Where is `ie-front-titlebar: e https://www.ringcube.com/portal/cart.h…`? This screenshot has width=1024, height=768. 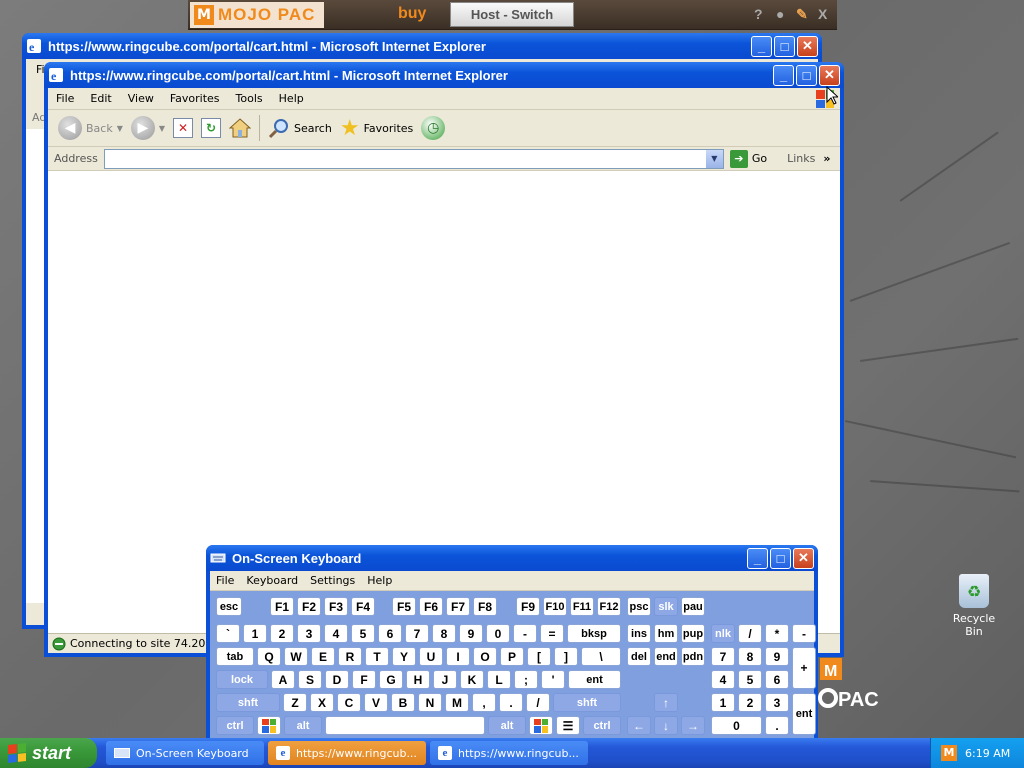
ie-front-titlebar: e https://www.ringcube.com/portal/cart.h… is located at coordinates (444, 75).